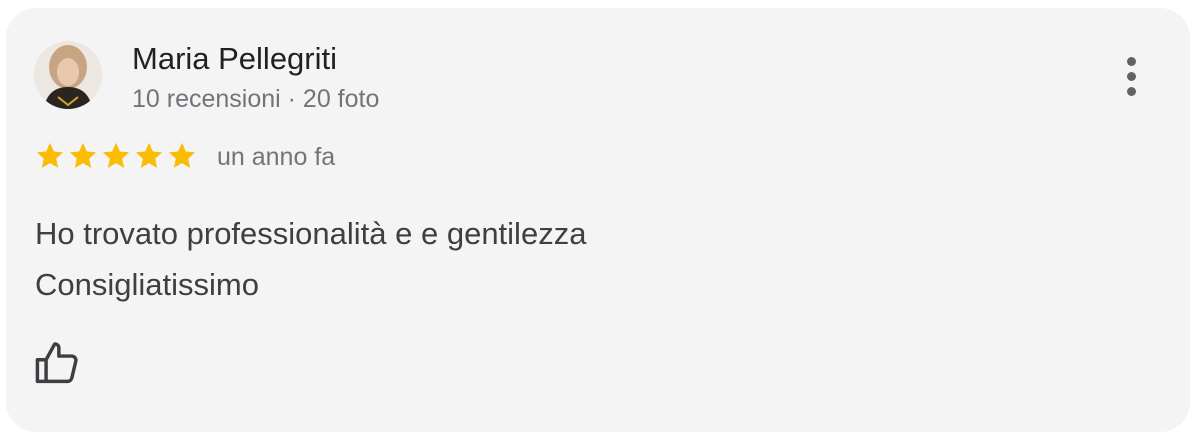 The height and width of the screenshot is (443, 1200). I want to click on more-options-button, so click(1131, 76).